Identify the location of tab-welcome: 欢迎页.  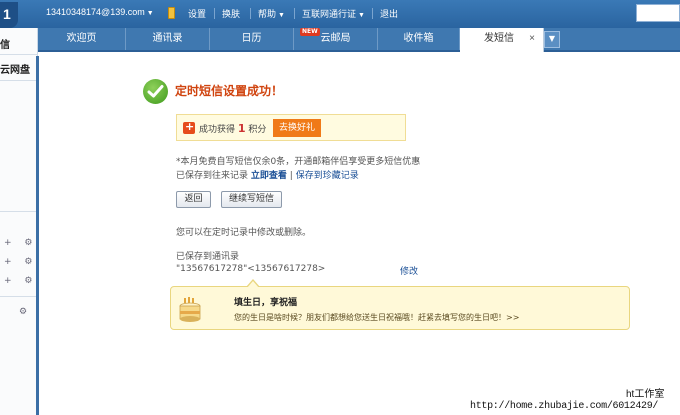
(82, 39).